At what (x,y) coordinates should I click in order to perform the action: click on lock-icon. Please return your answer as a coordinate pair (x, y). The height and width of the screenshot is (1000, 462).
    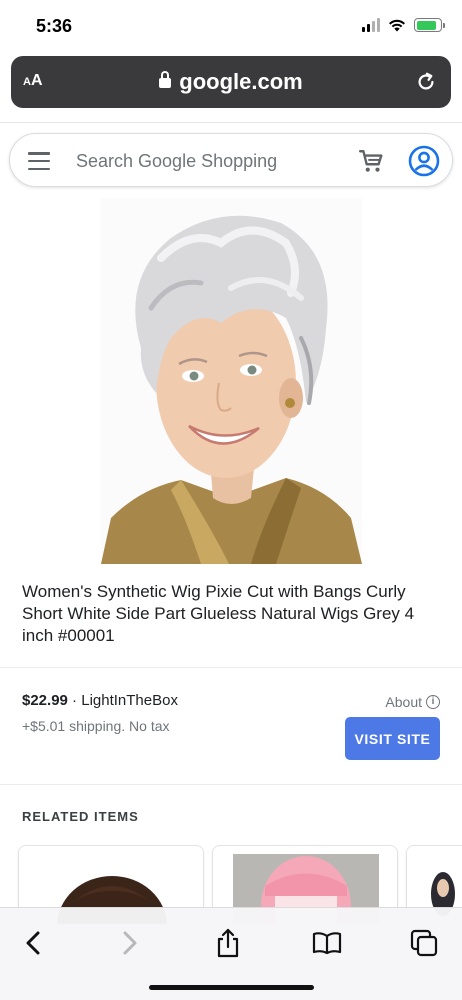
    Looking at the image, I should click on (165, 79).